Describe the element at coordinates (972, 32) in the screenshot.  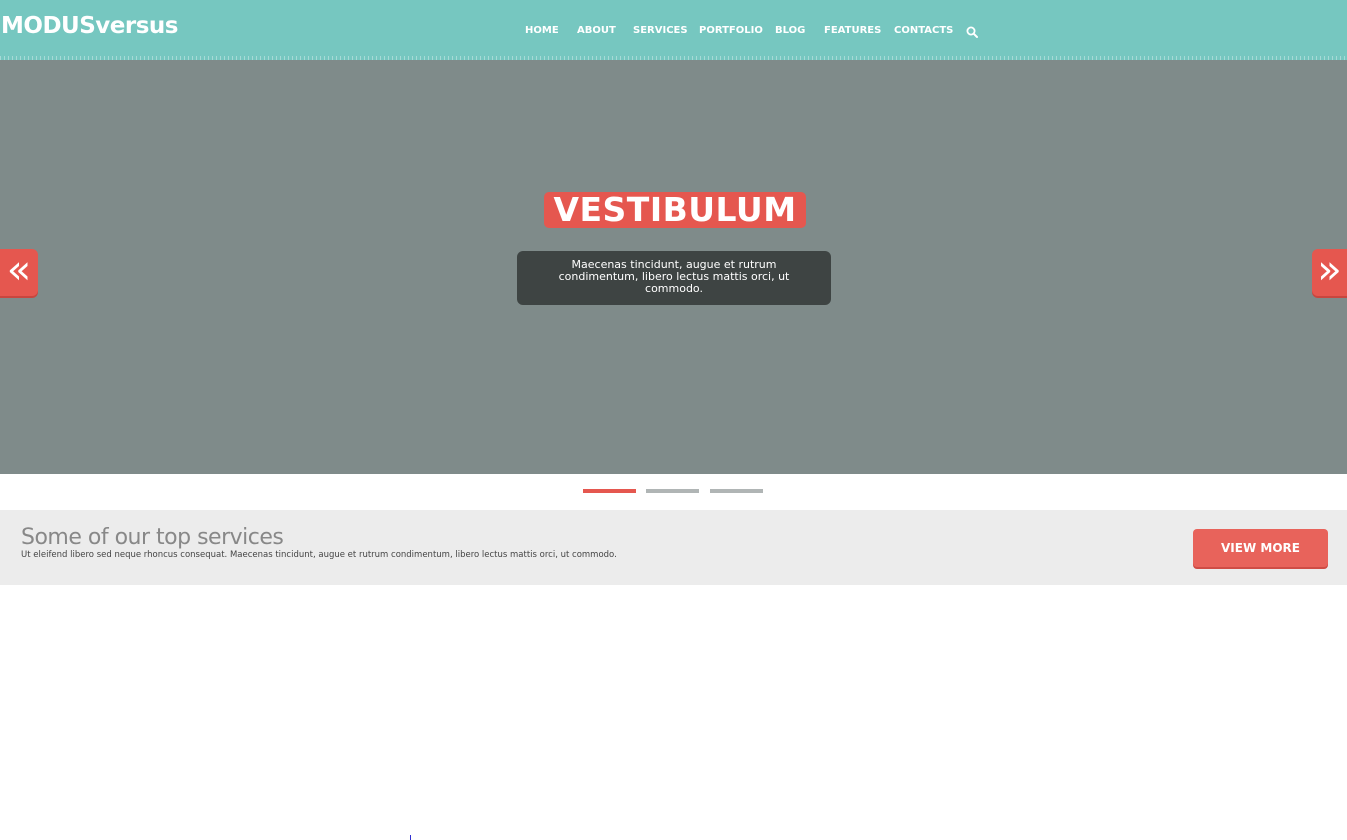
I see `search-icon` at that location.